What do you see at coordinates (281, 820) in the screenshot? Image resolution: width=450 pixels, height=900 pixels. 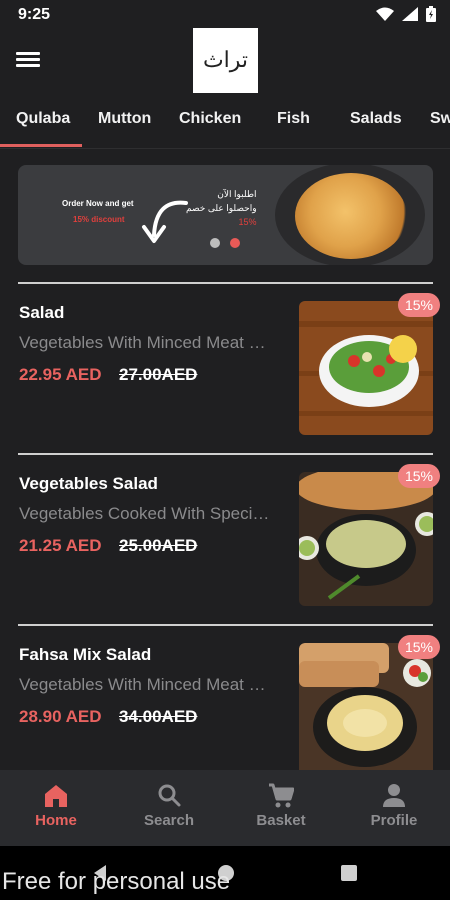 I see `nav-basket-label: Basket` at bounding box center [281, 820].